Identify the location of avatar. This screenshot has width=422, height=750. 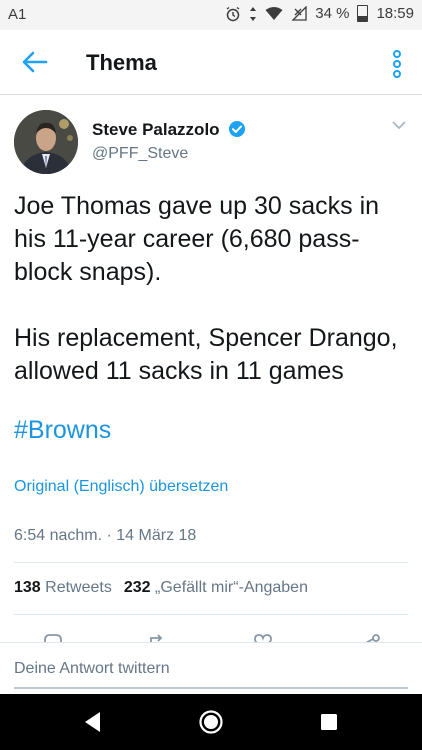
(46, 142).